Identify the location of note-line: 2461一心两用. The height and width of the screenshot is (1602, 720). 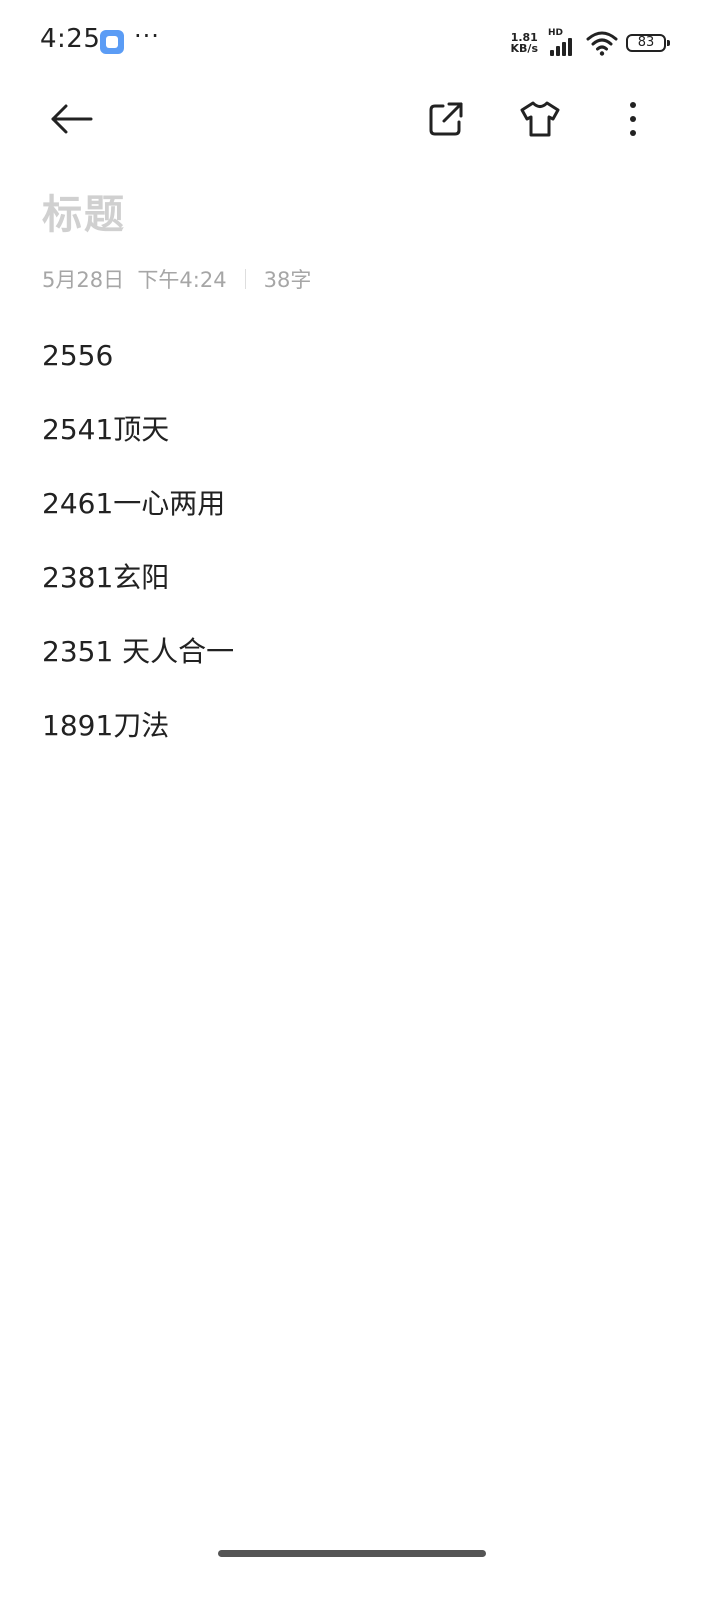
(362, 519).